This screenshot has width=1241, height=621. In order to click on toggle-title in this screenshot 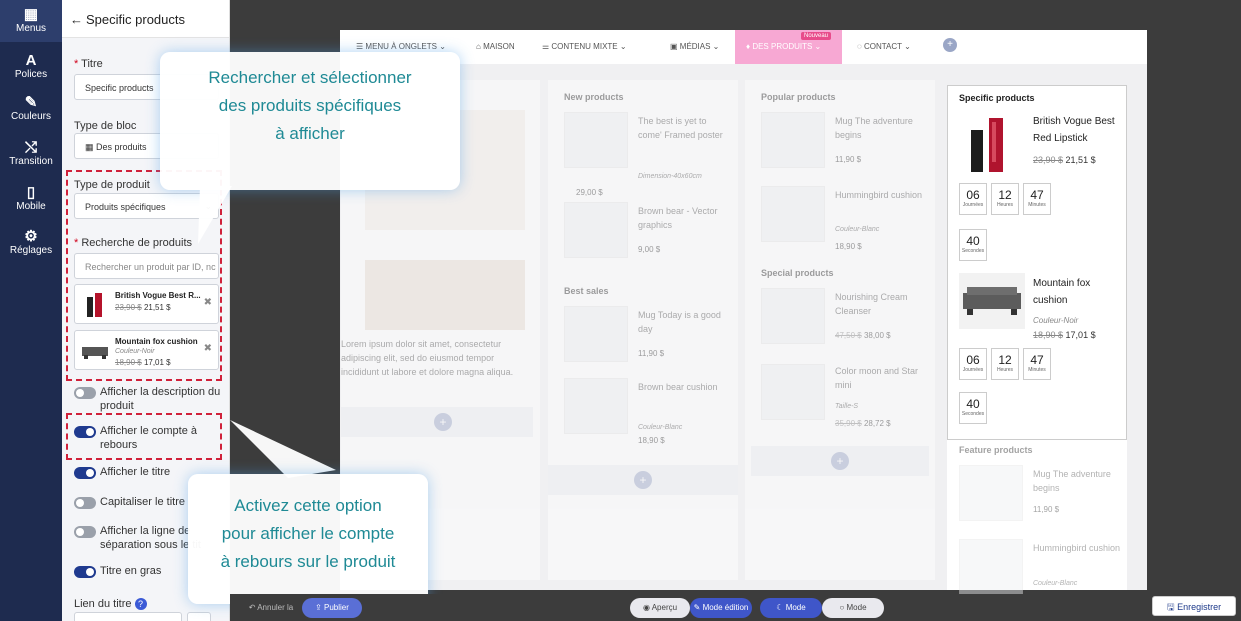, I will do `click(85, 473)`.